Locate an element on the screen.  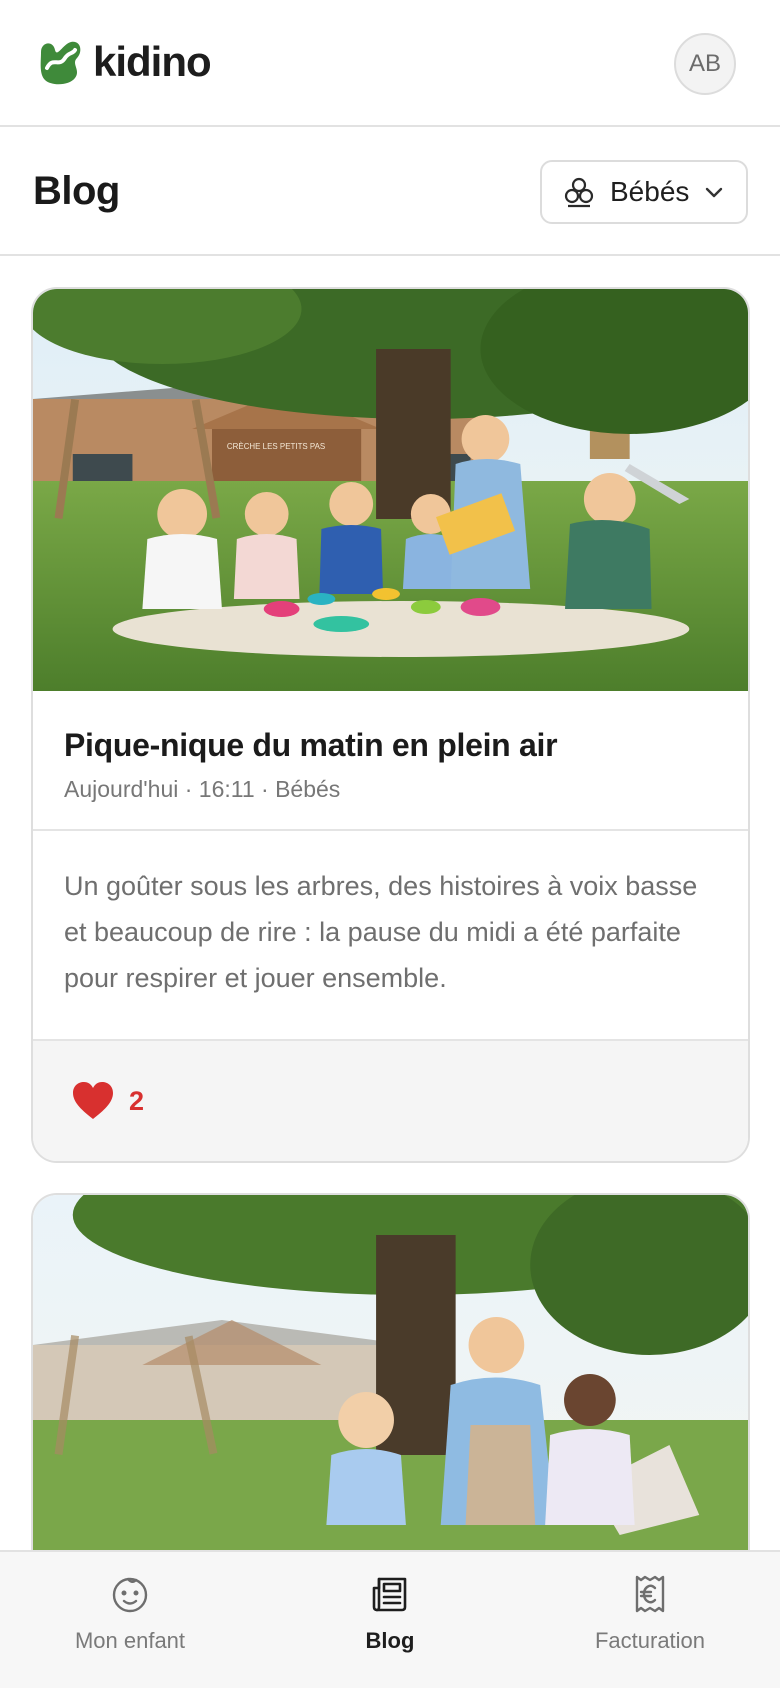
app-name: kidino is located at coordinates (152, 61).